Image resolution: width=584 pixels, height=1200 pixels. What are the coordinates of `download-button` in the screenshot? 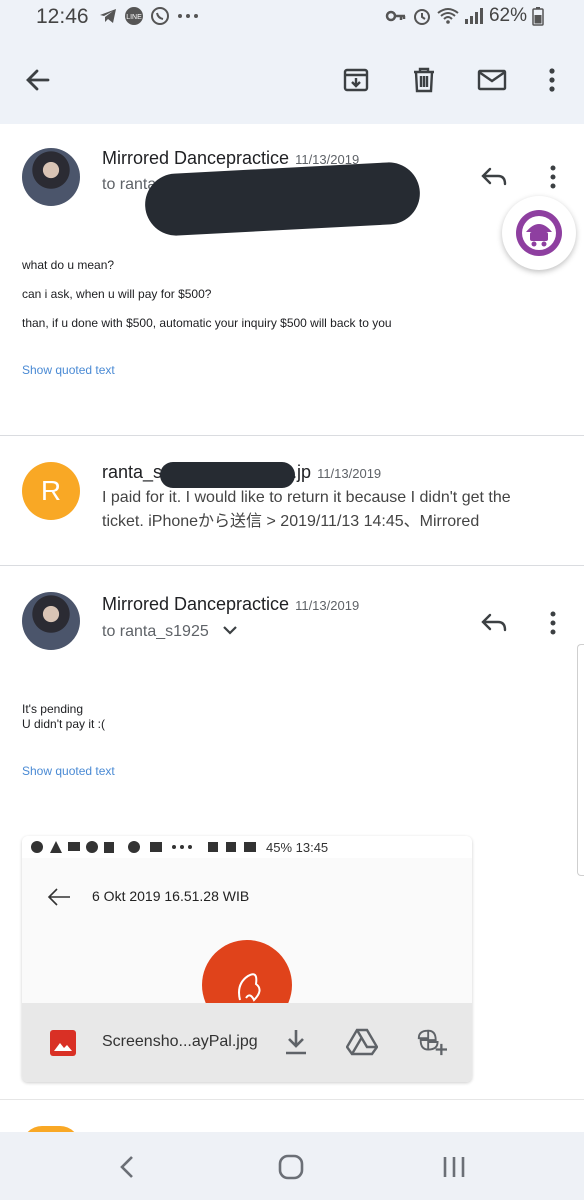 It's located at (296, 1042).